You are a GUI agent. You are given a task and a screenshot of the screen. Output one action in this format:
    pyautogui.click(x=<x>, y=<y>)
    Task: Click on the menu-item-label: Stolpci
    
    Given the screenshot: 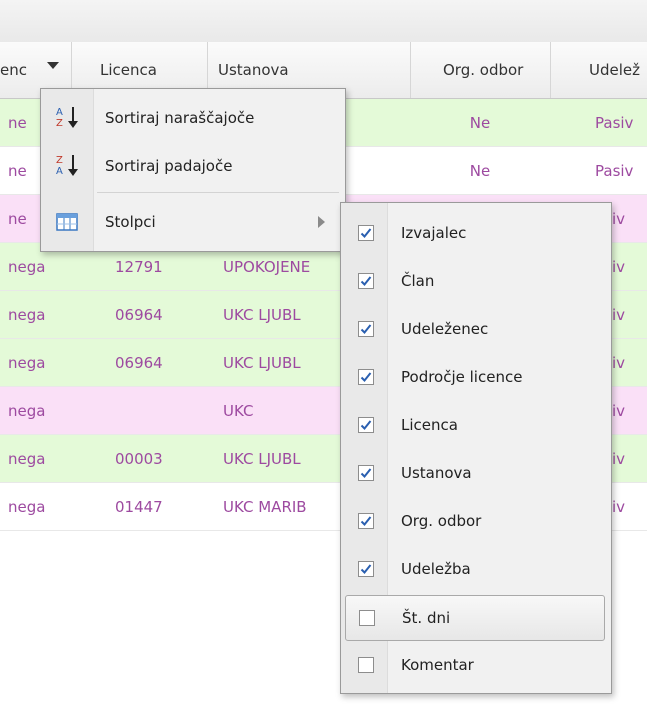 What is the action you would take?
    pyautogui.click(x=130, y=222)
    